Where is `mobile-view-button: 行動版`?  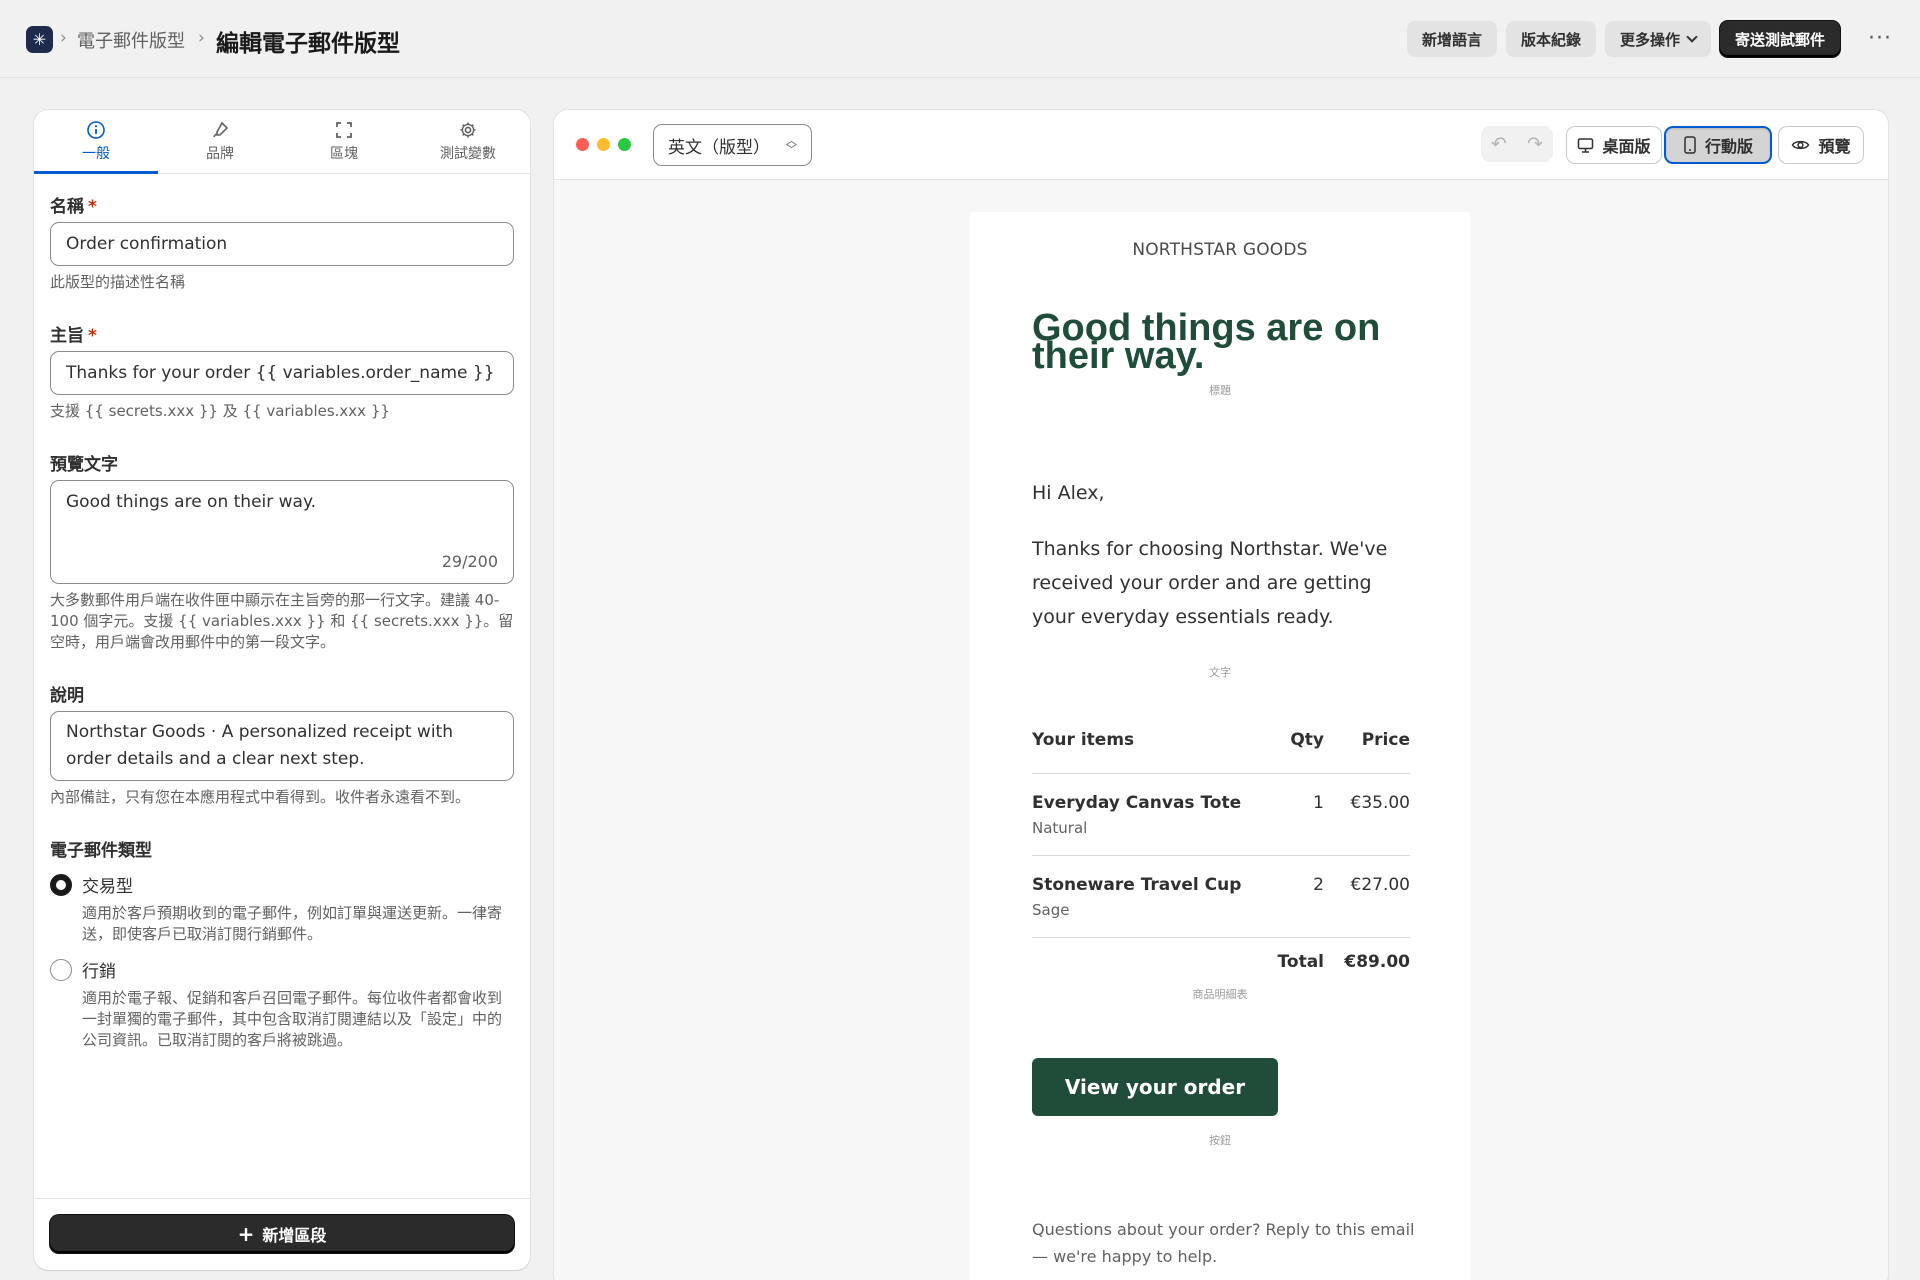
mobile-view-button: 行動版 is located at coordinates (1718, 145).